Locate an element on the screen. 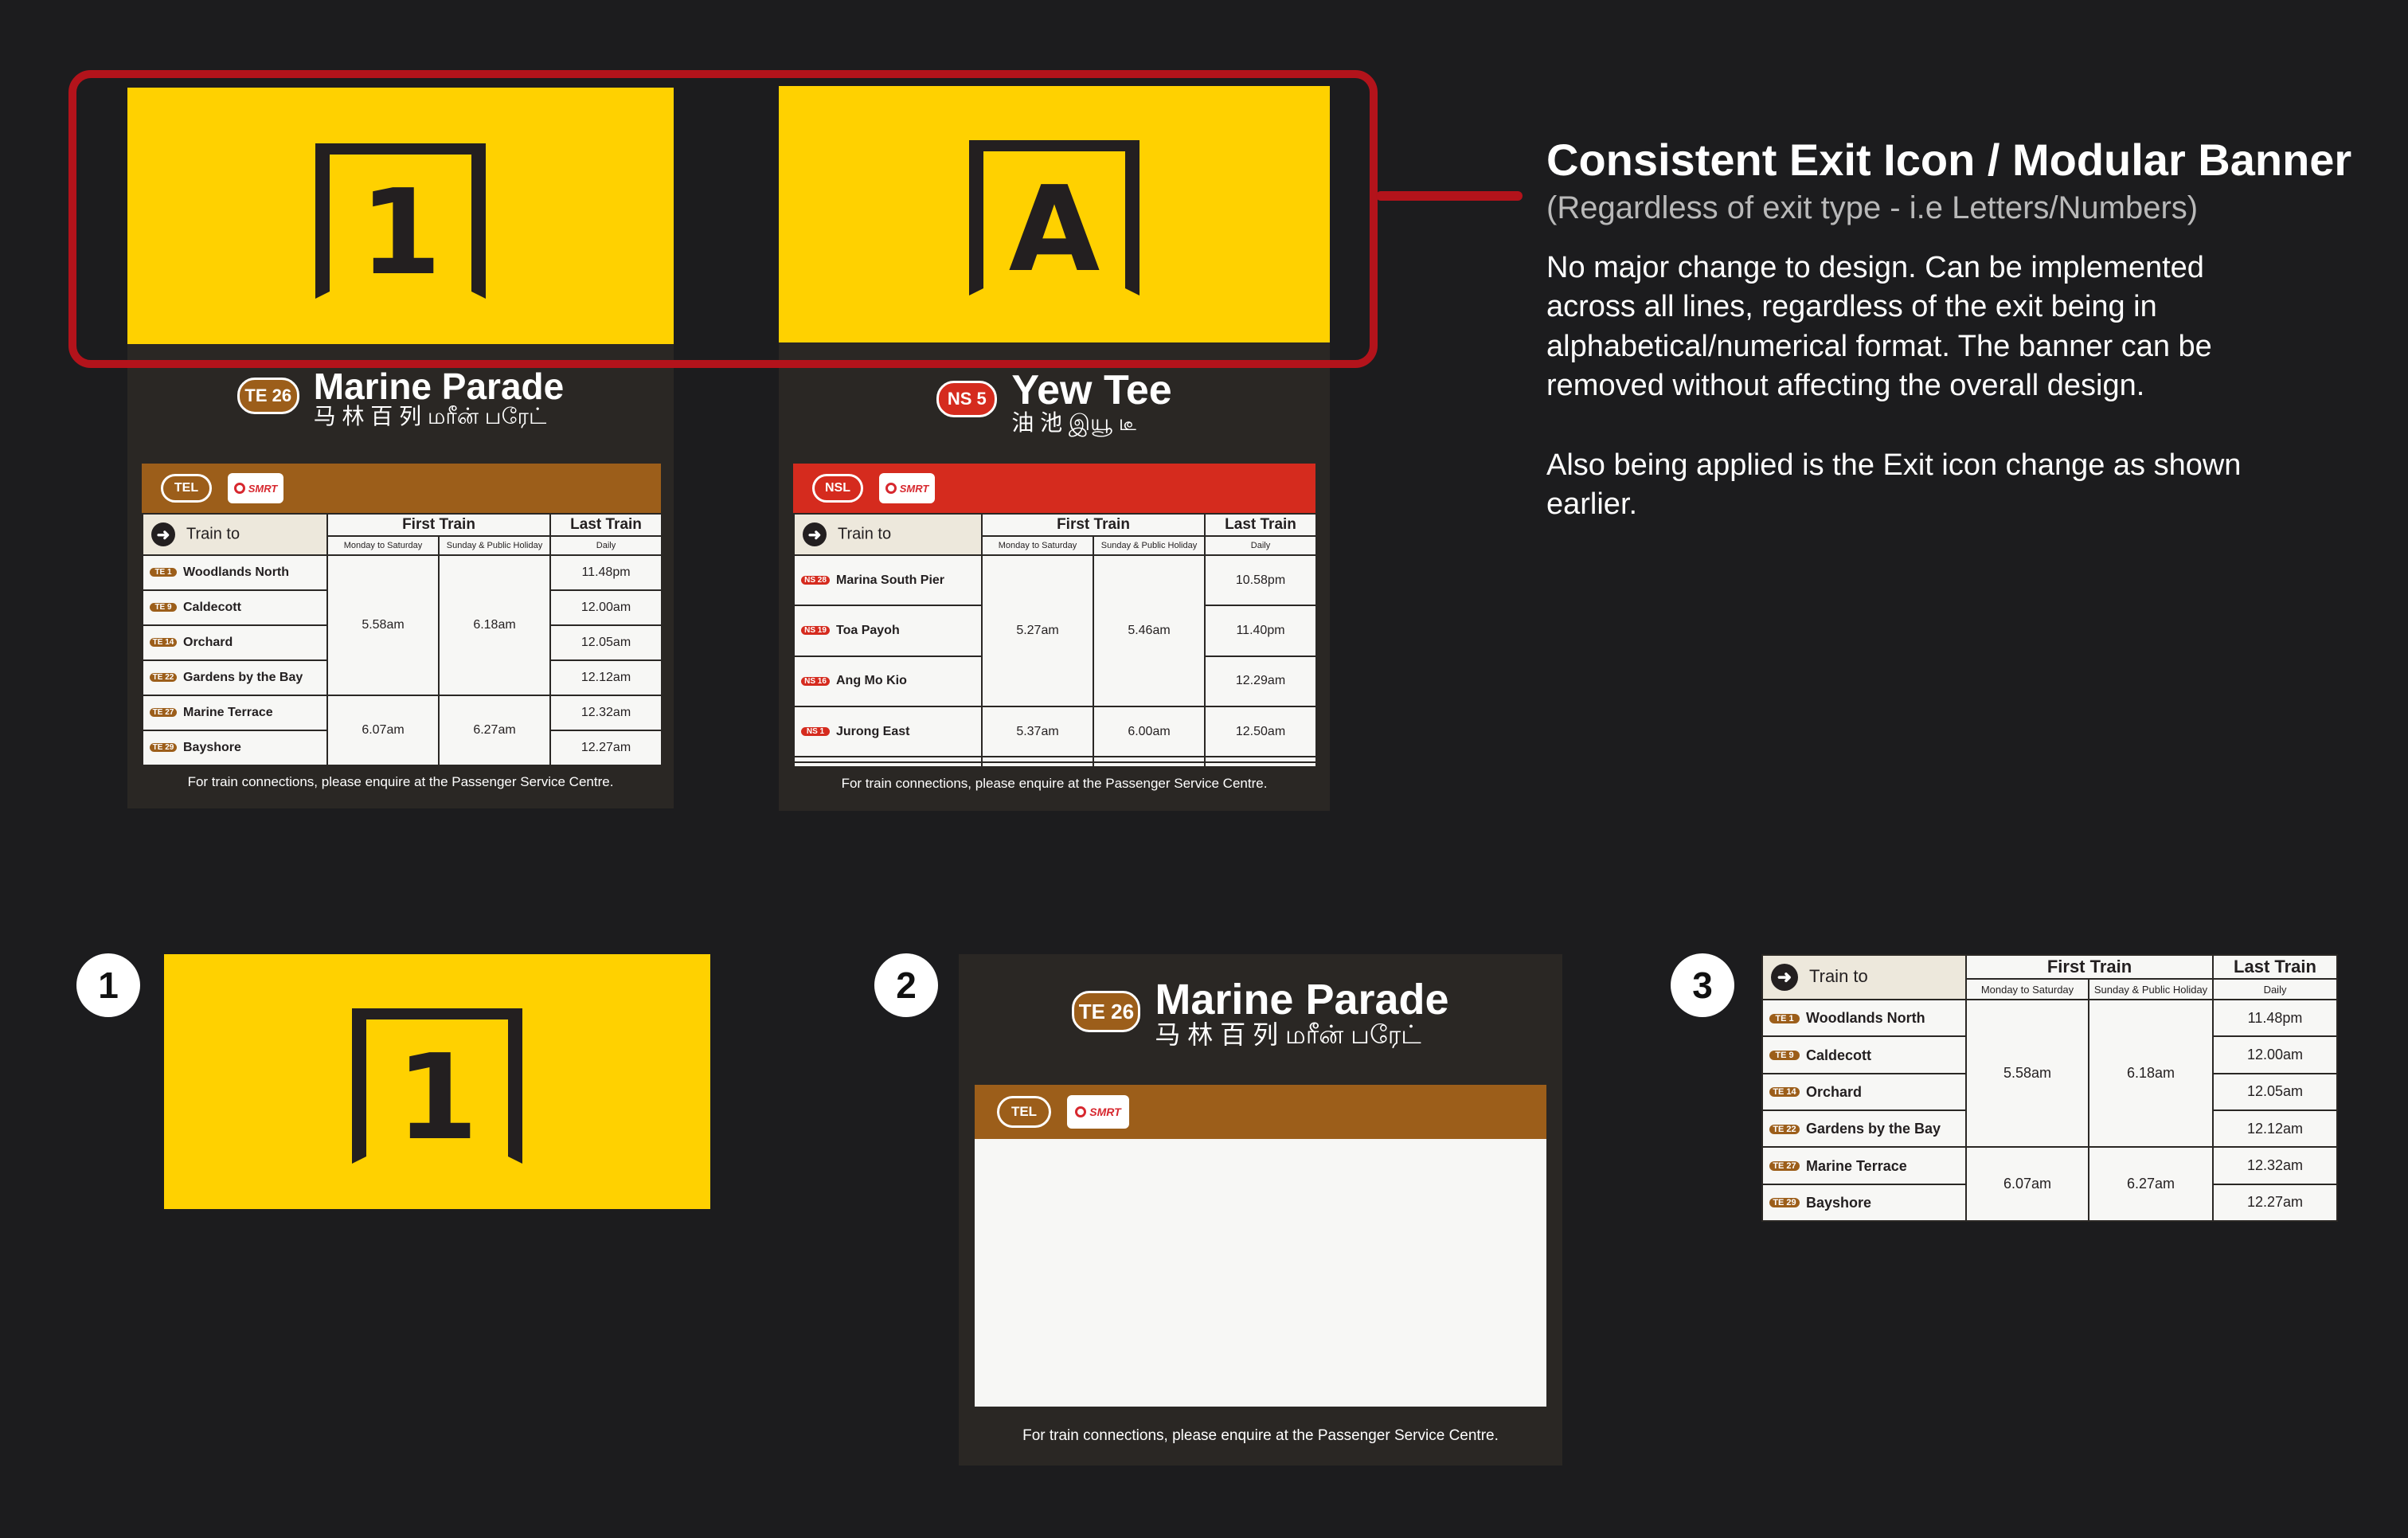 The height and width of the screenshot is (1538, 2408). notes-title: Consistent Exit Icon / Modular Banner is located at coordinates (1949, 160).